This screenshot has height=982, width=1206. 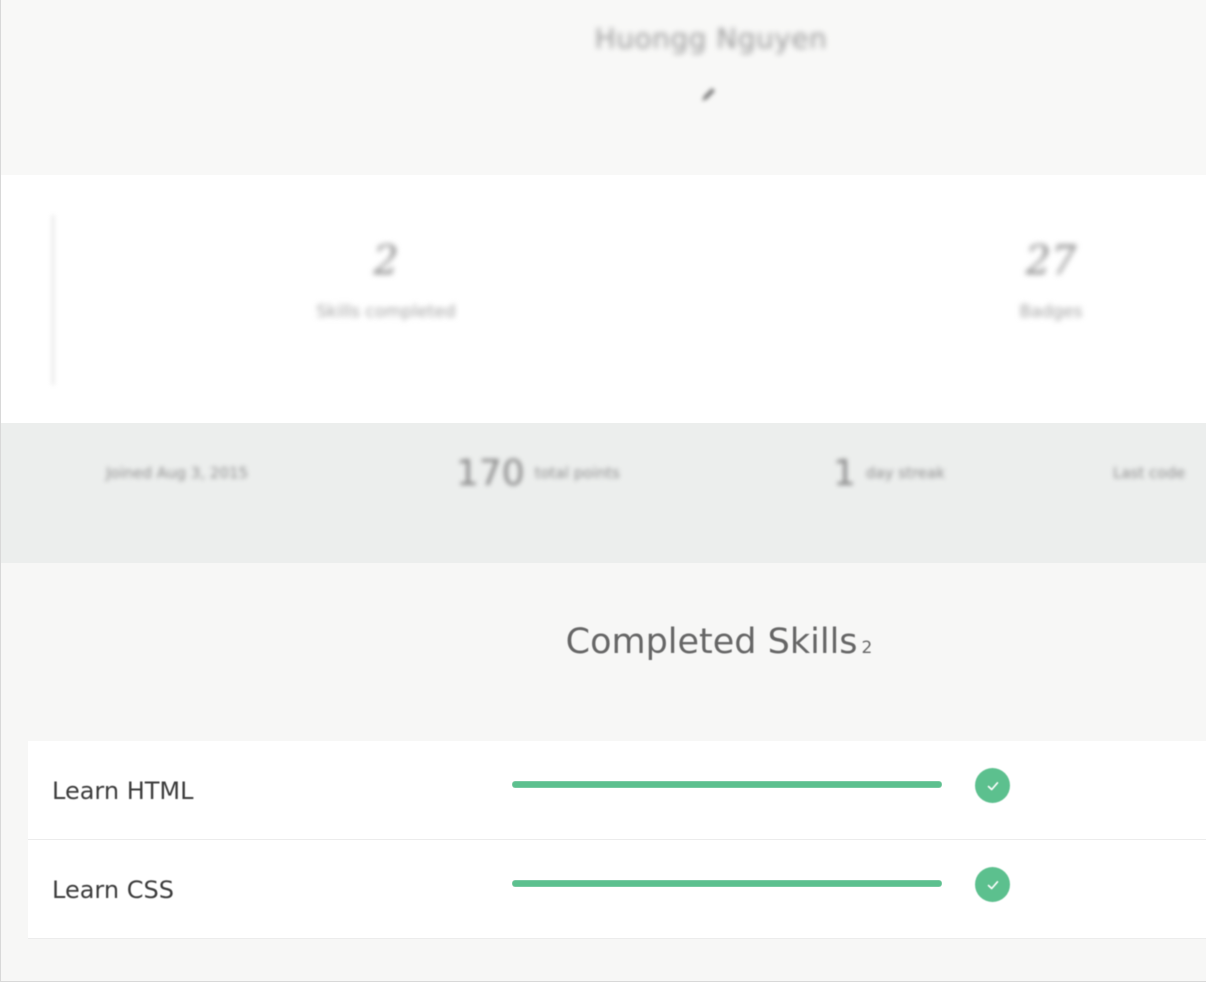 I want to click on last-code-text: Last code, so click(x=1149, y=473).